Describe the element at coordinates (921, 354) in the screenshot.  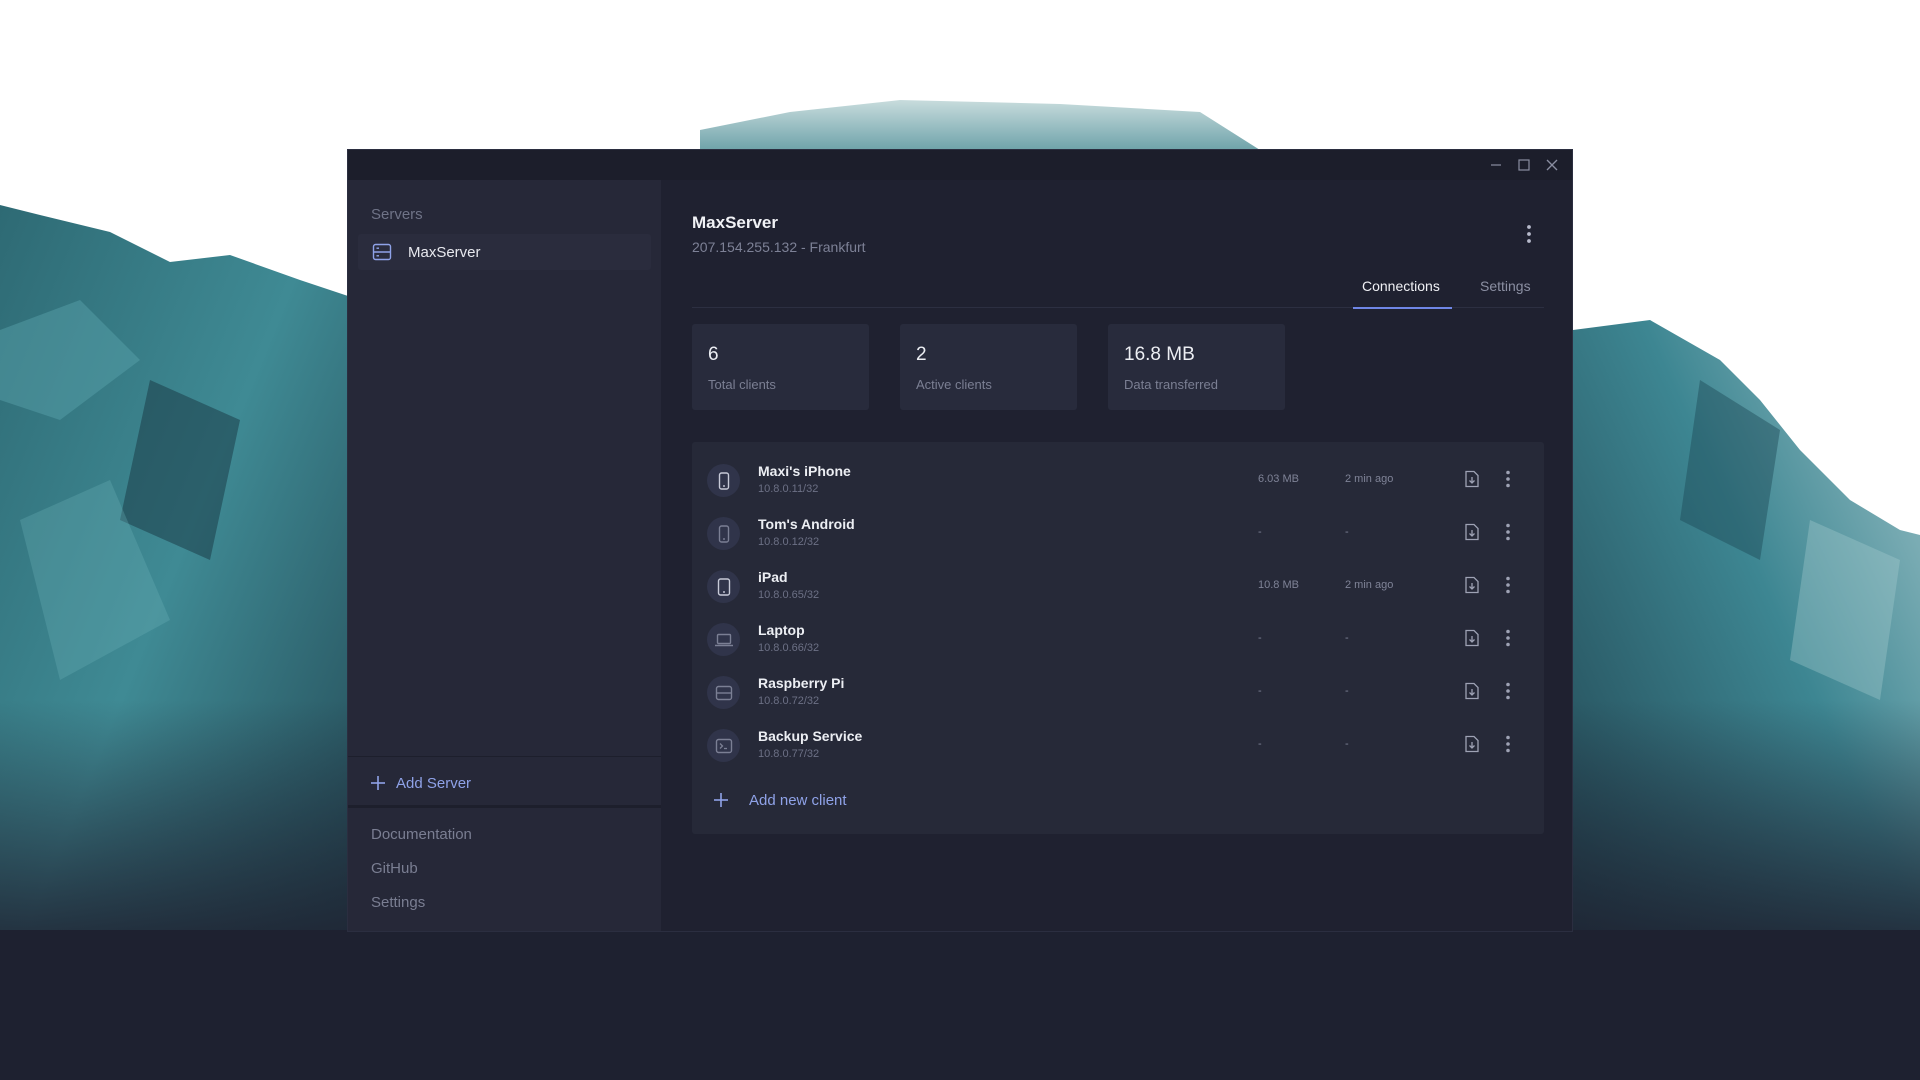
I see `stat-value: 2` at that location.